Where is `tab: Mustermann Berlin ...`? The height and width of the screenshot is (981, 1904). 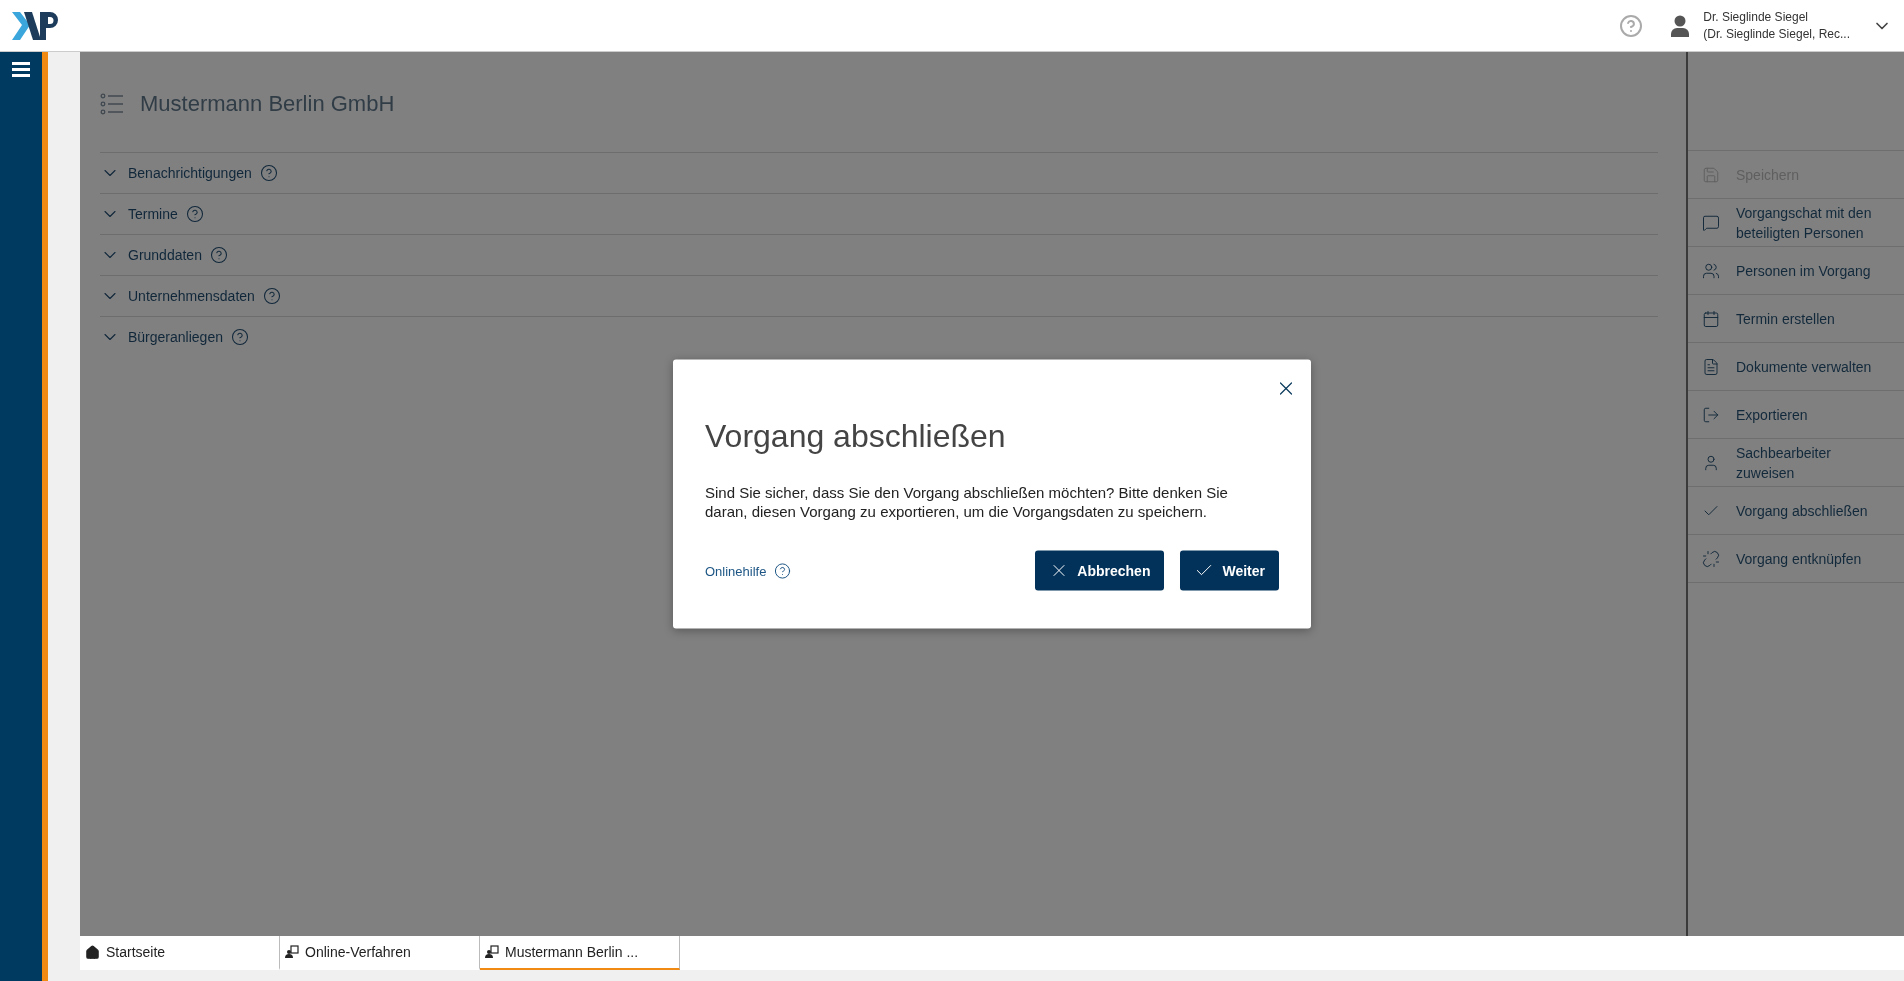
tab: Mustermann Berlin ... is located at coordinates (580, 953).